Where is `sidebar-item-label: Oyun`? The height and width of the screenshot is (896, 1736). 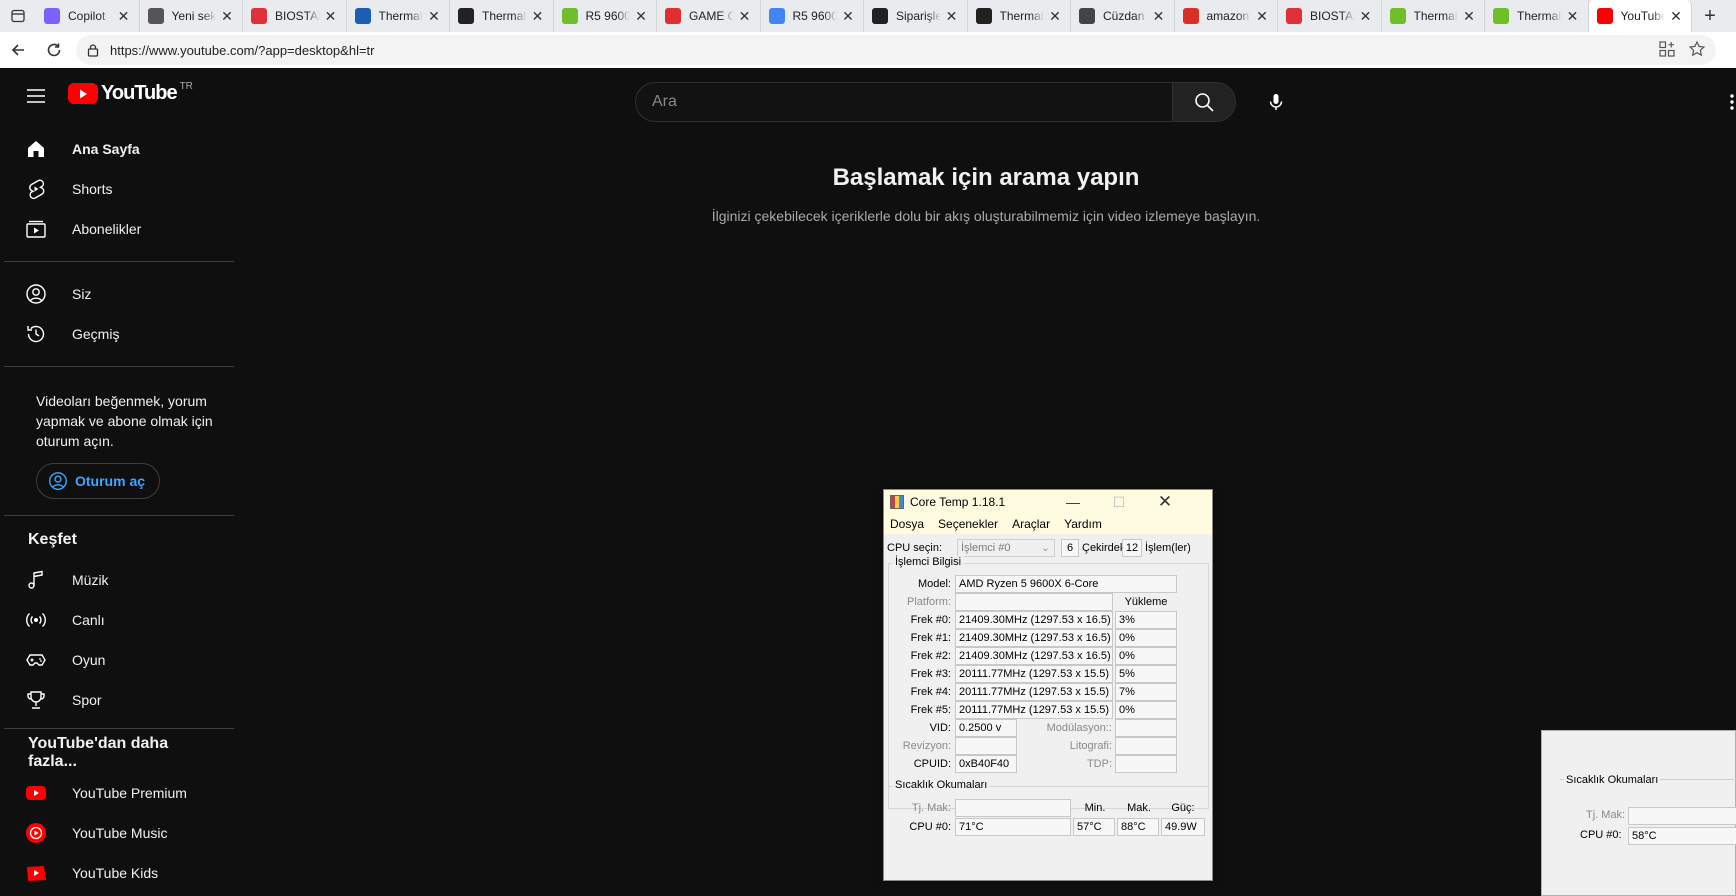
sidebar-item-label: Oyun is located at coordinates (89, 660).